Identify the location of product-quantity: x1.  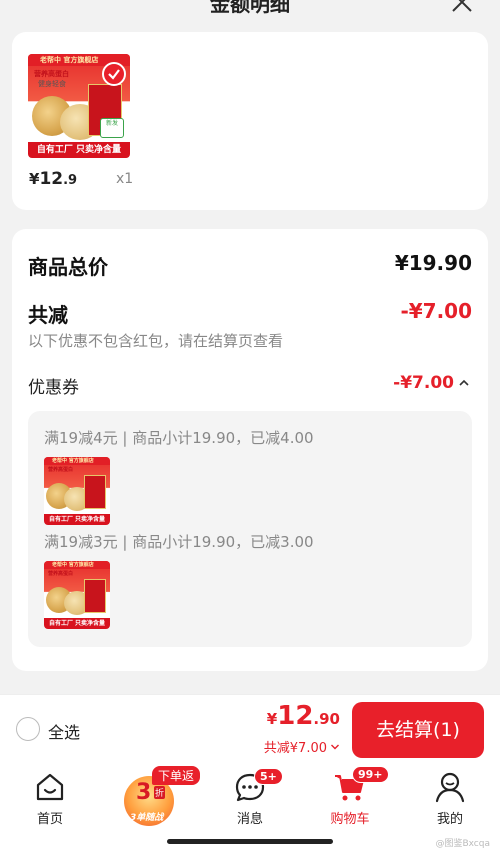
(125, 179).